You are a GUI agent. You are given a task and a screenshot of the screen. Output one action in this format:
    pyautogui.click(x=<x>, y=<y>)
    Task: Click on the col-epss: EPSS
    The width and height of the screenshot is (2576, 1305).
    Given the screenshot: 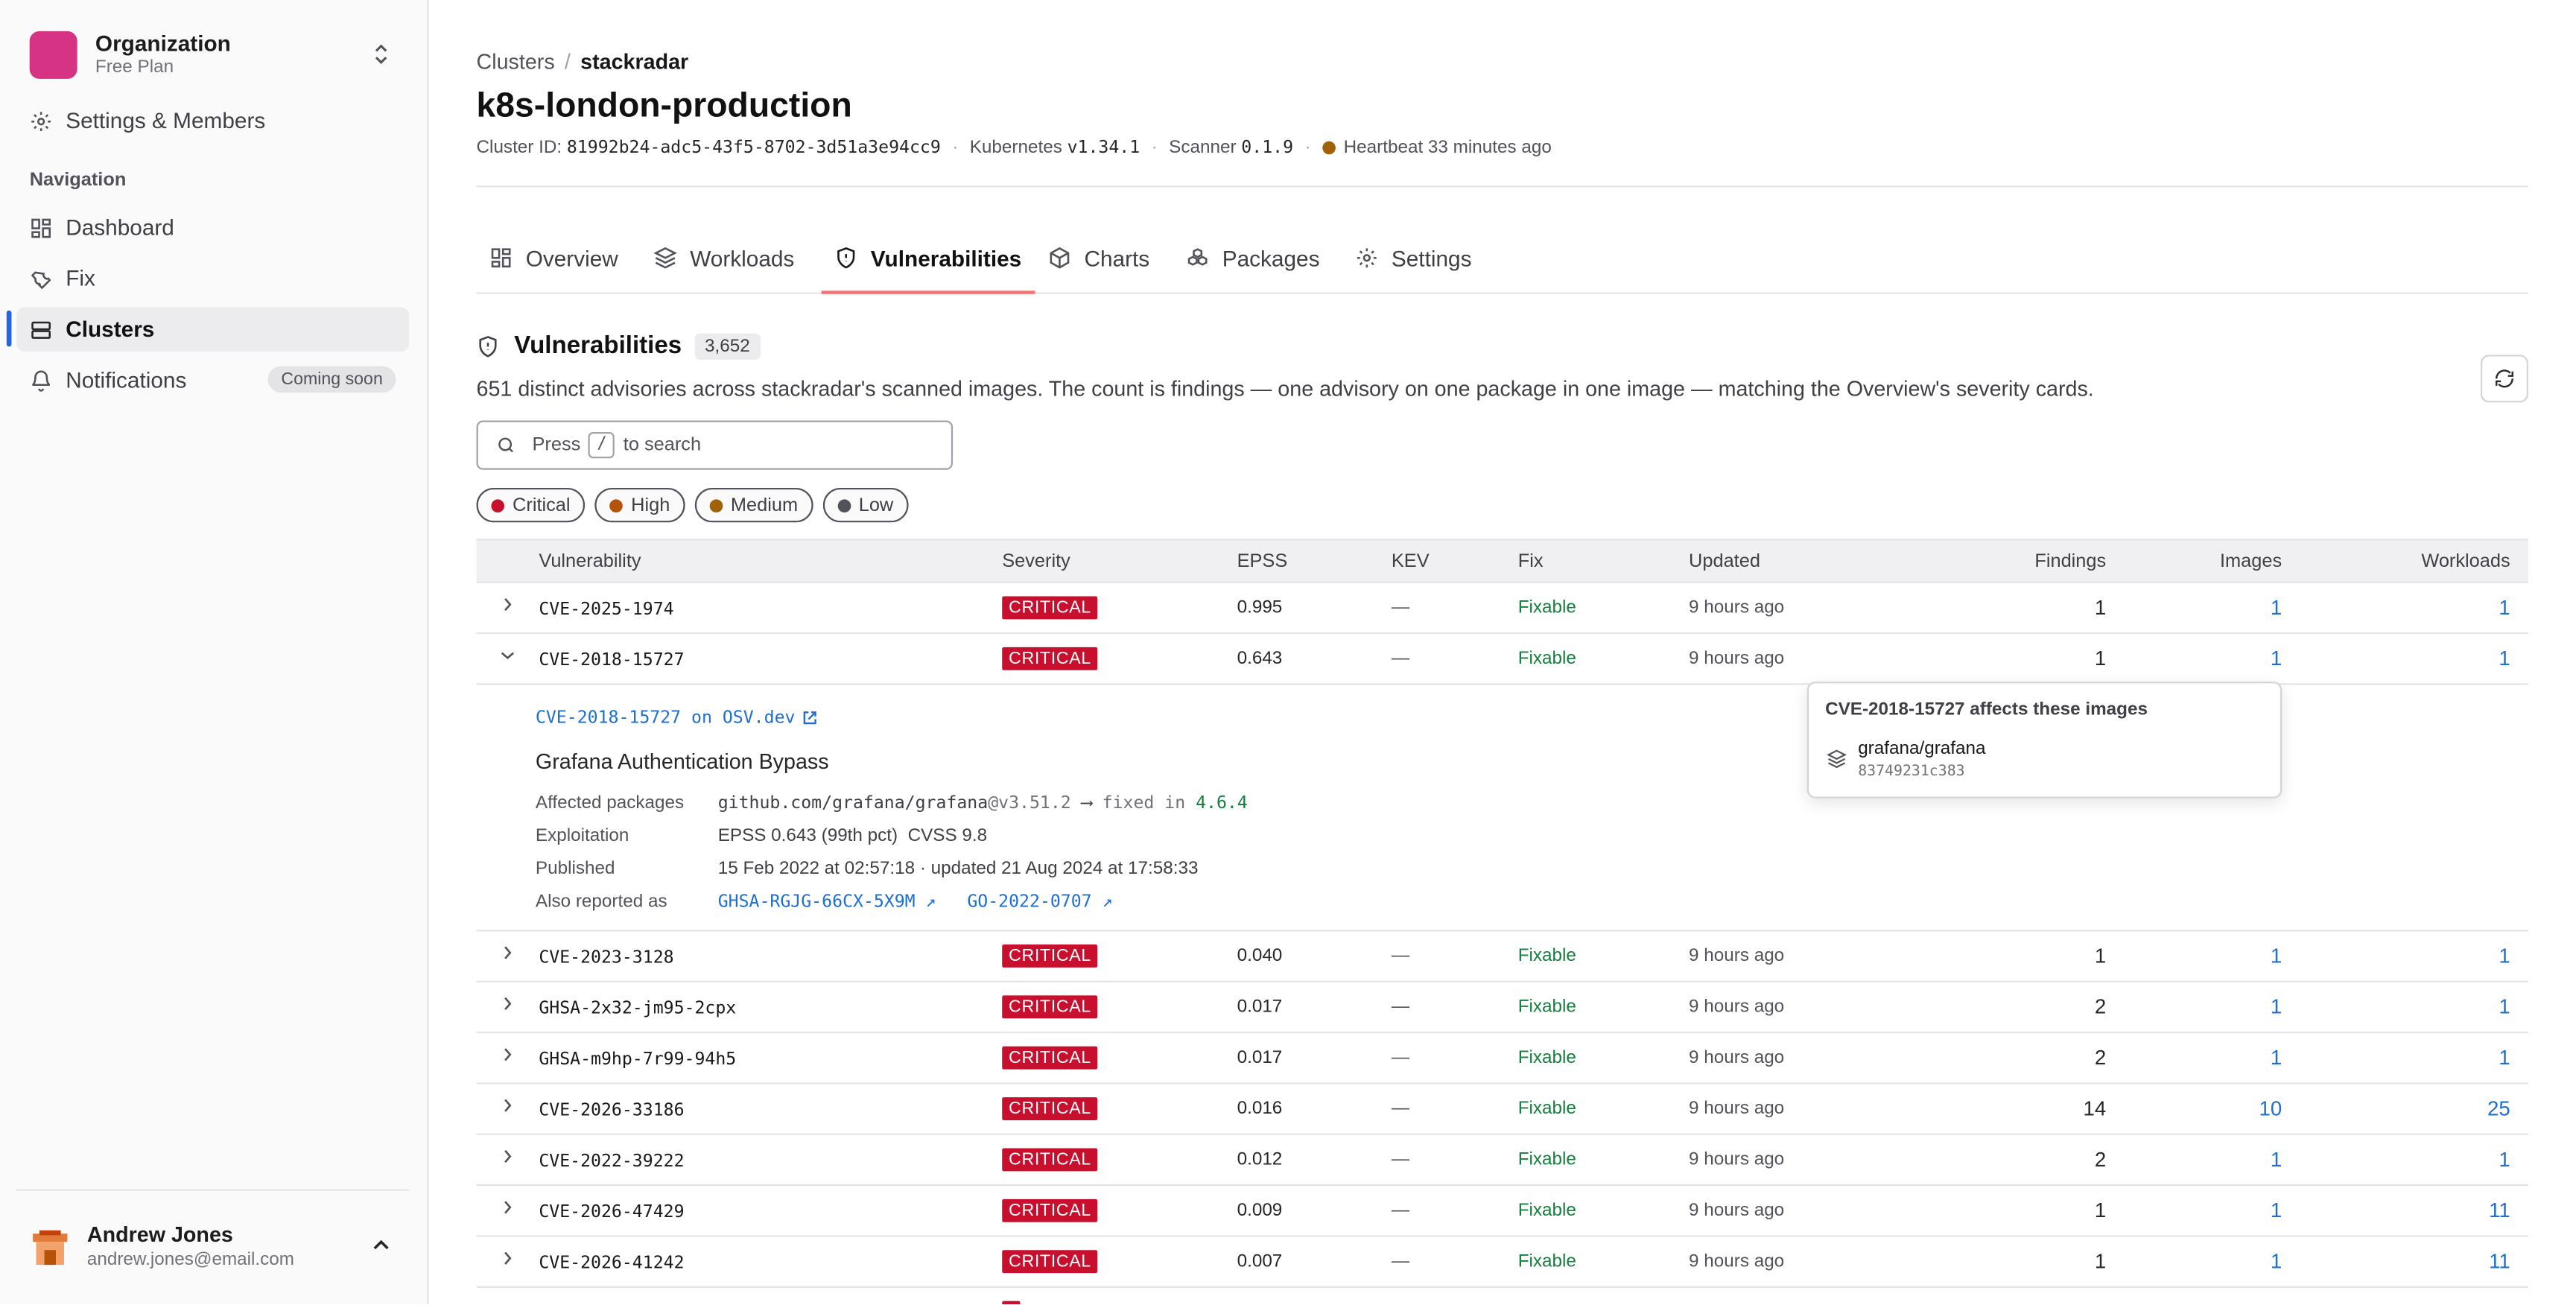 What is the action you would take?
    pyautogui.click(x=1262, y=561)
    